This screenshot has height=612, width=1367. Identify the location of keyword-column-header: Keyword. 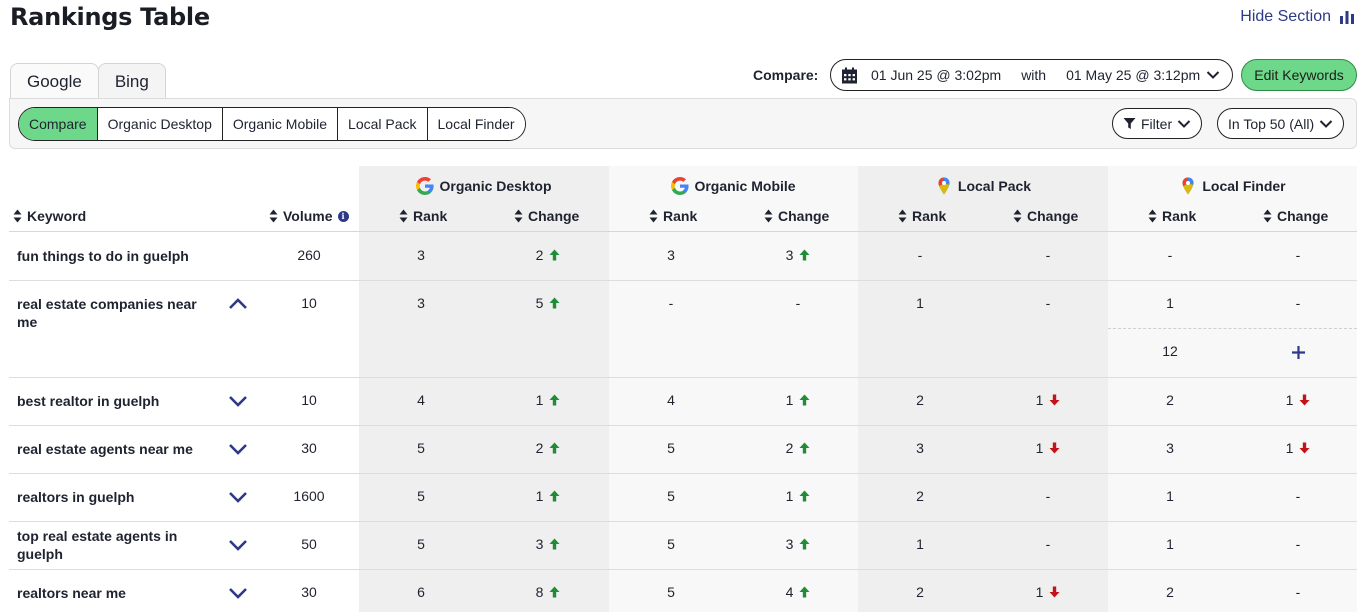
(49, 216).